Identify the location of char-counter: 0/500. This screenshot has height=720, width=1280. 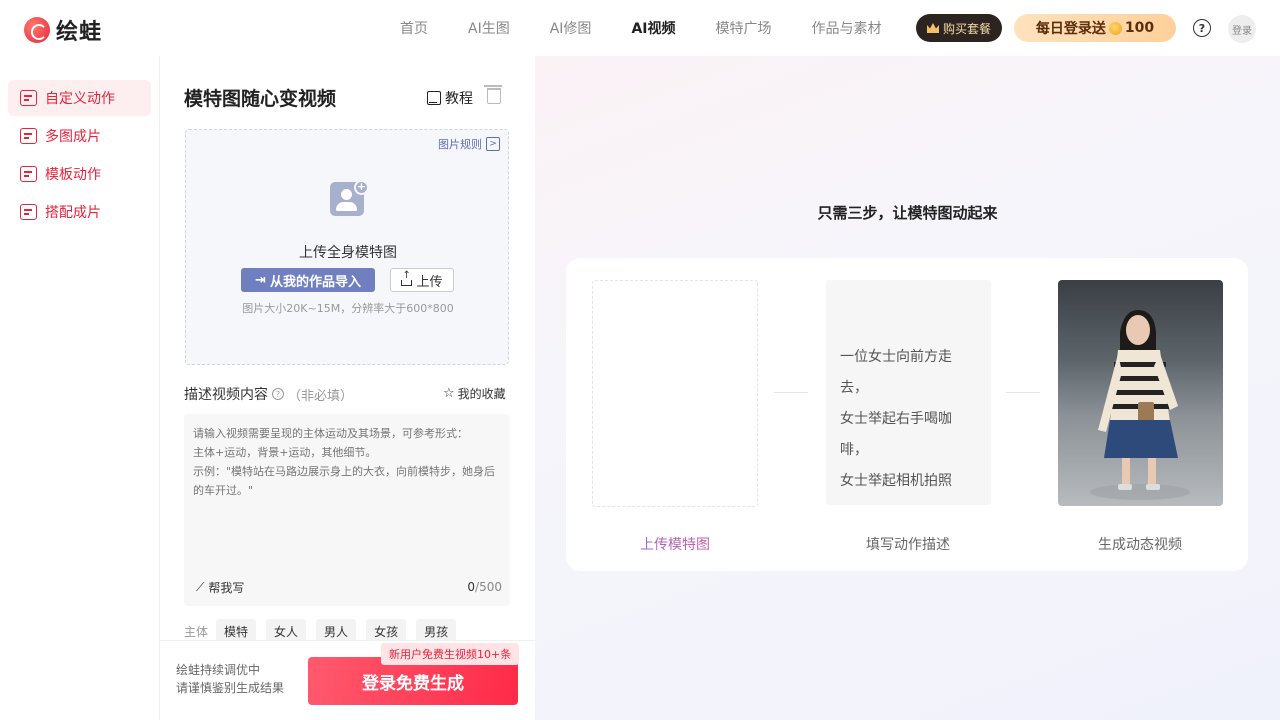
(484, 587).